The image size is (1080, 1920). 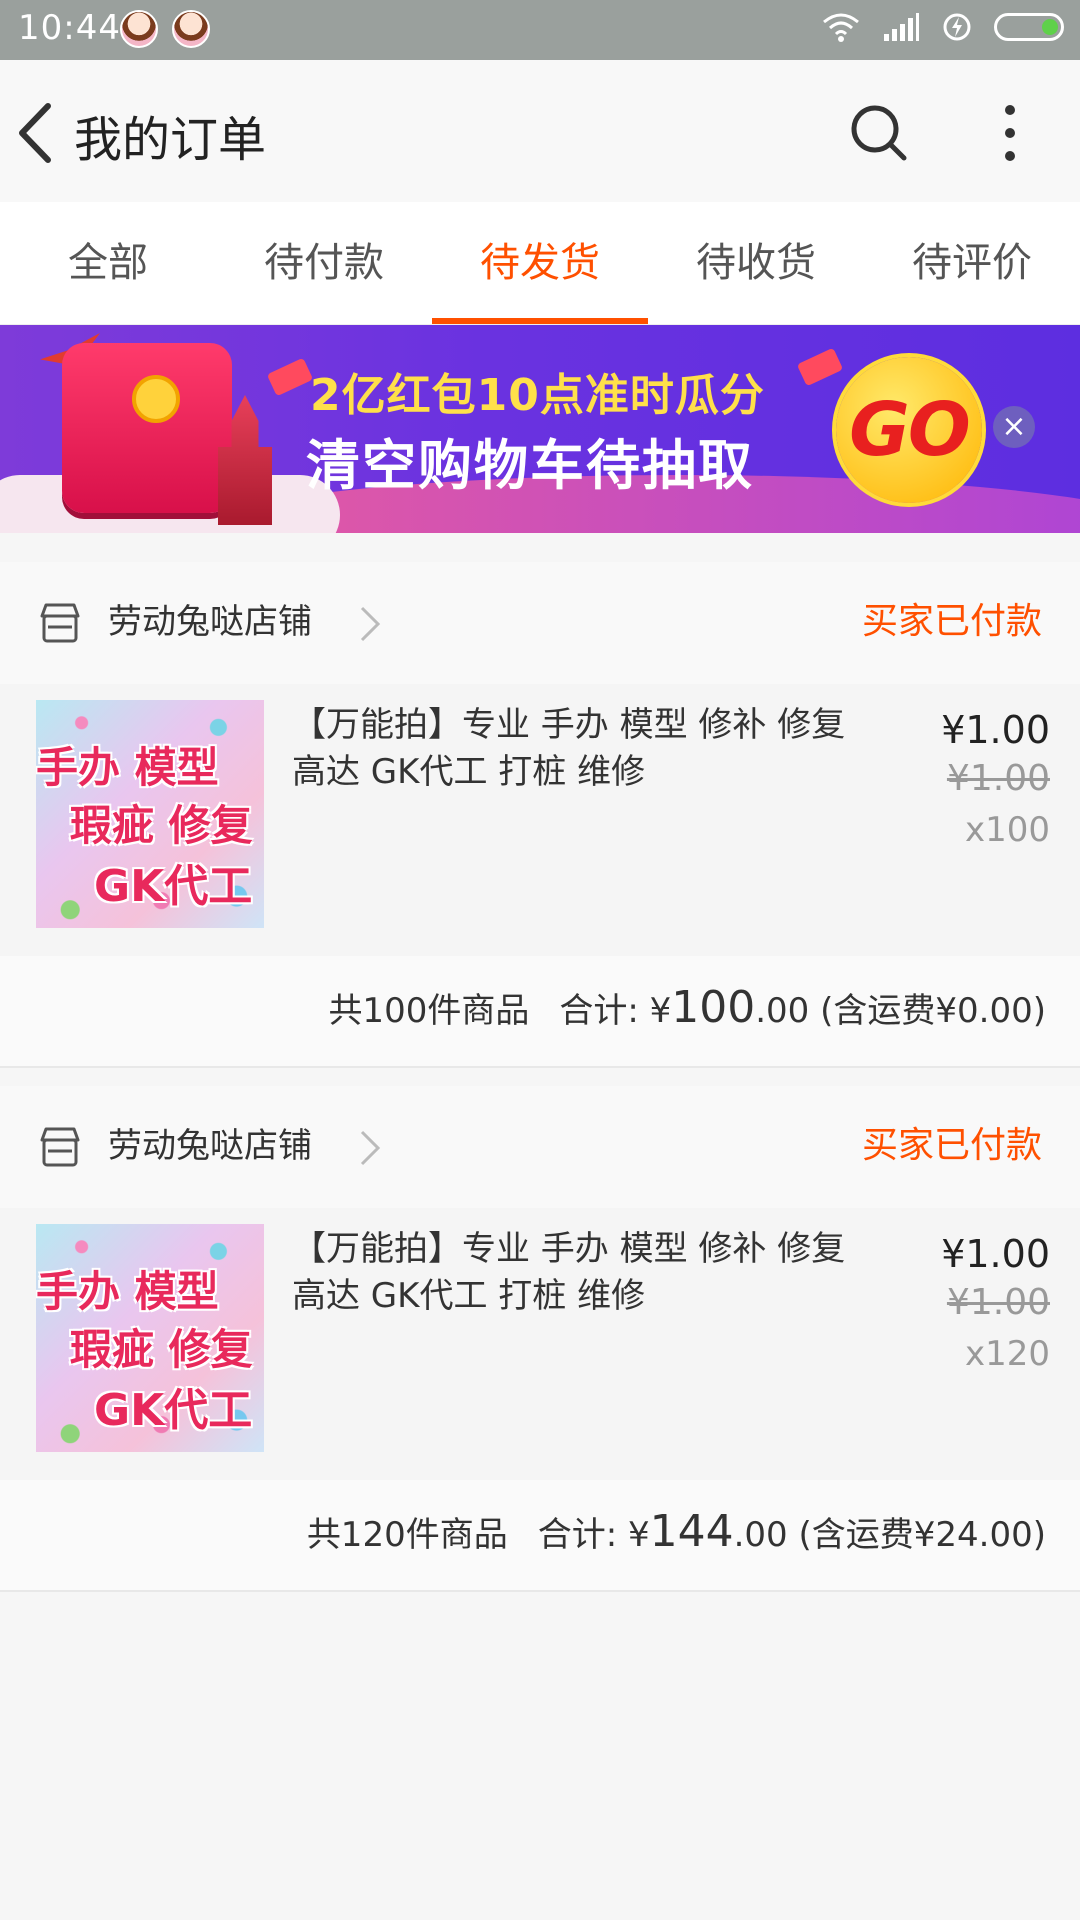 I want to click on close-banner-button: ×, so click(x=1014, y=427).